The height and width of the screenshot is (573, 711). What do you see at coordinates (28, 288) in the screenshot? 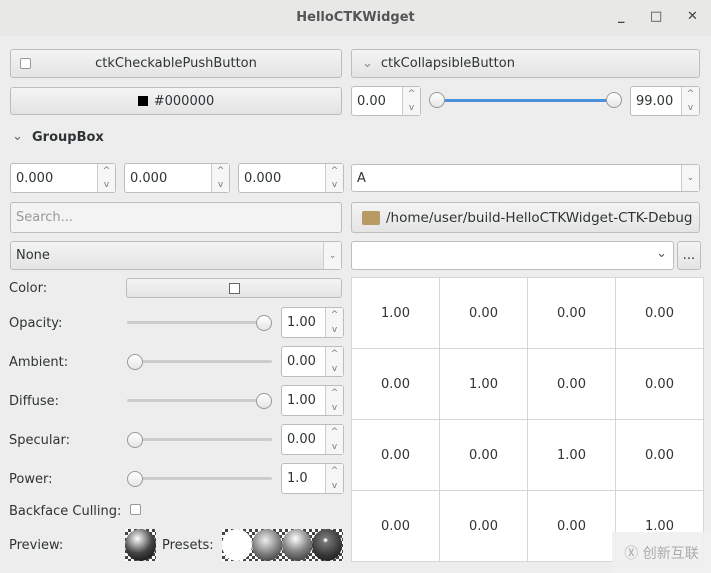
I see `color-label: Color:` at bounding box center [28, 288].